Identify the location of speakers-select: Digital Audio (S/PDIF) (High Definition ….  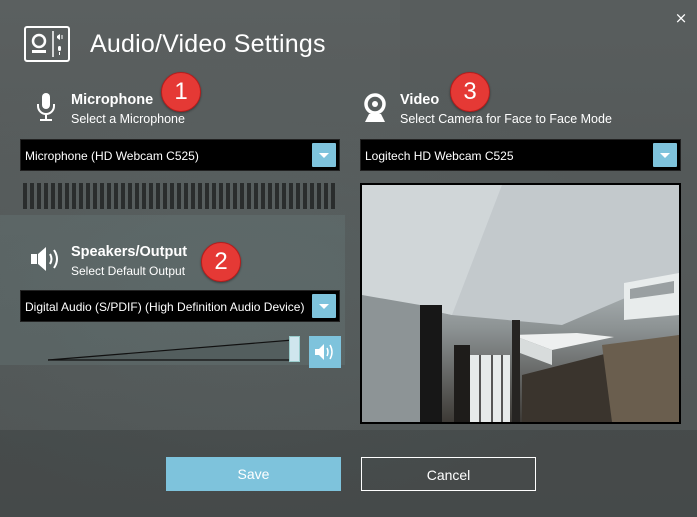
(180, 306).